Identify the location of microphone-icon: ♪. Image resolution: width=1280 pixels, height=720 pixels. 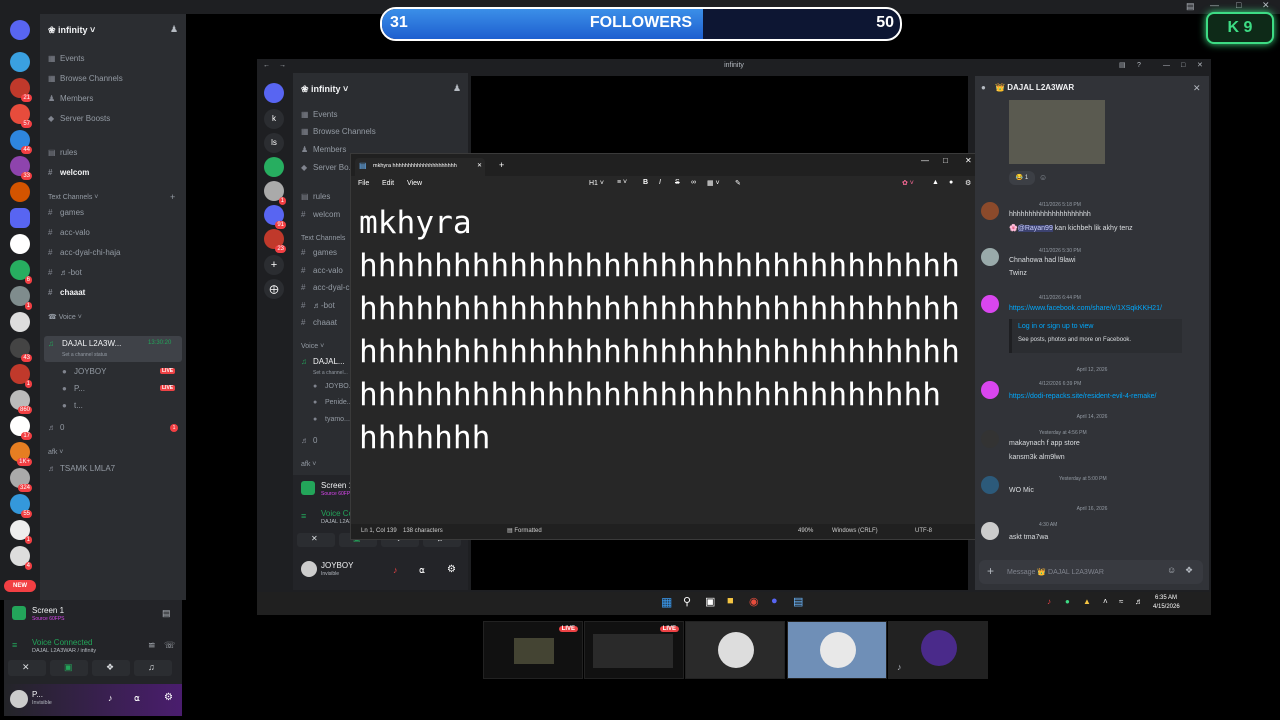
(110, 698).